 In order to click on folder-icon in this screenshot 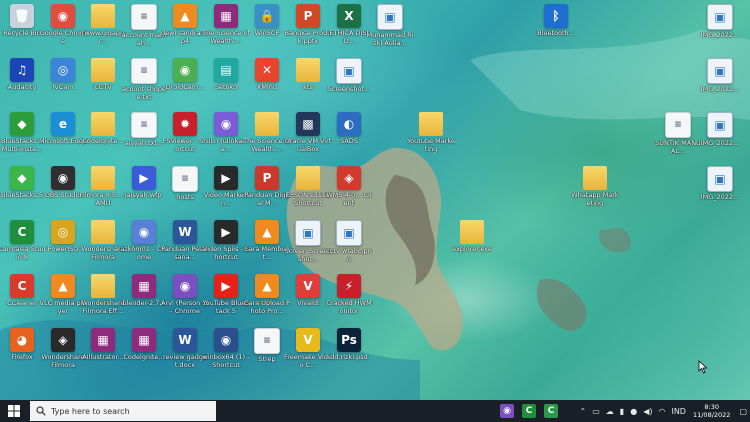, I will do `click(103, 286)`.